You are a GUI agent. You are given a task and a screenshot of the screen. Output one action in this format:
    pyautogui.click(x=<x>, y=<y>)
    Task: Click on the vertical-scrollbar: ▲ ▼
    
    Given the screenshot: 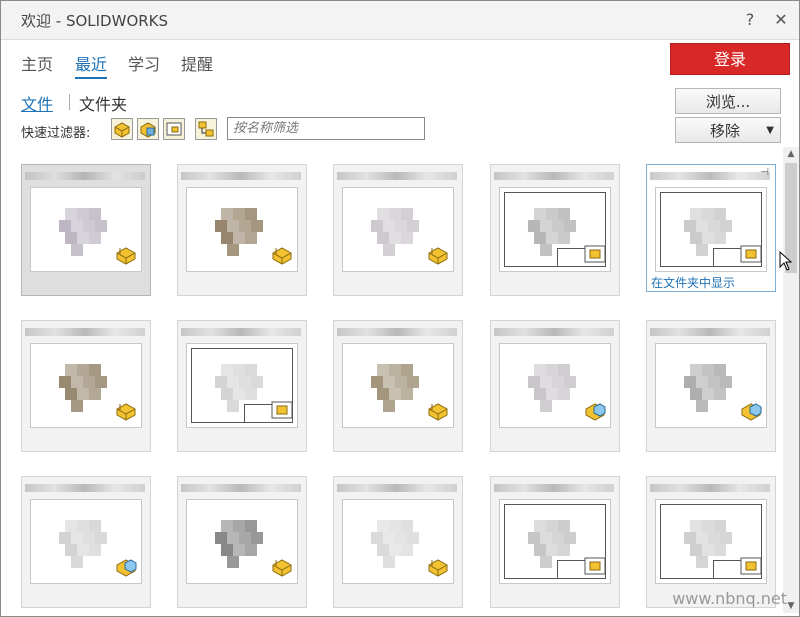 What is the action you would take?
    pyautogui.click(x=791, y=380)
    